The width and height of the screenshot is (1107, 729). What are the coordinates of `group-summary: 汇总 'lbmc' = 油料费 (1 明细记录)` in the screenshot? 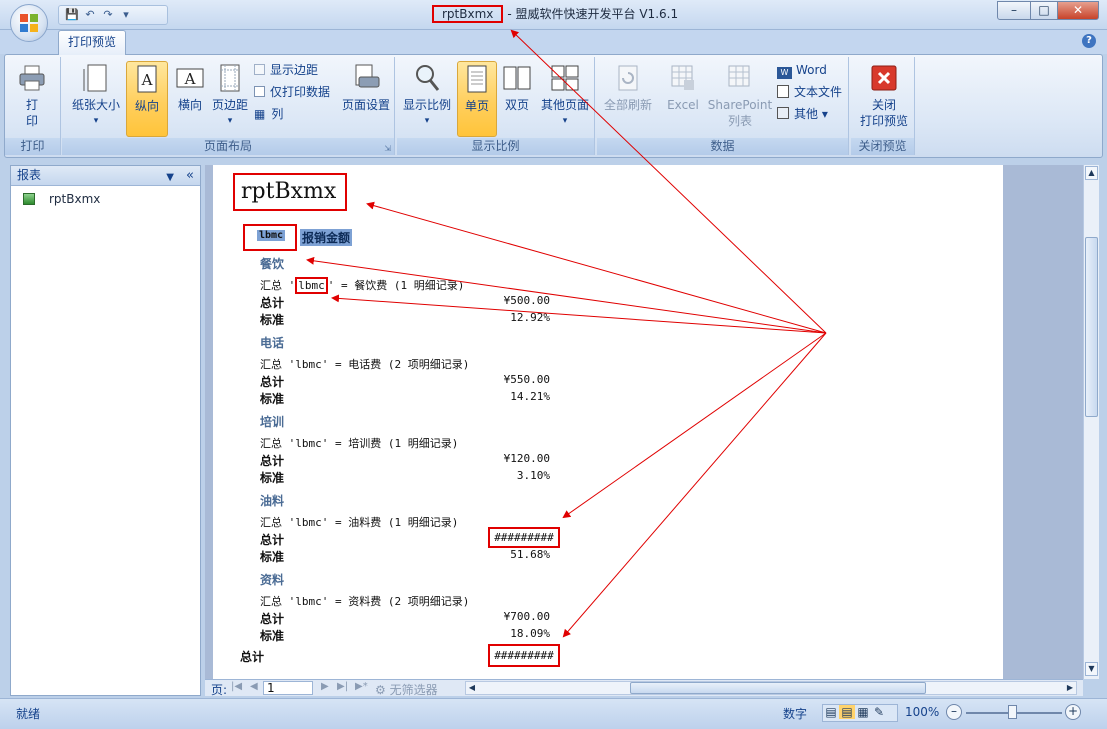 It's located at (359, 522).